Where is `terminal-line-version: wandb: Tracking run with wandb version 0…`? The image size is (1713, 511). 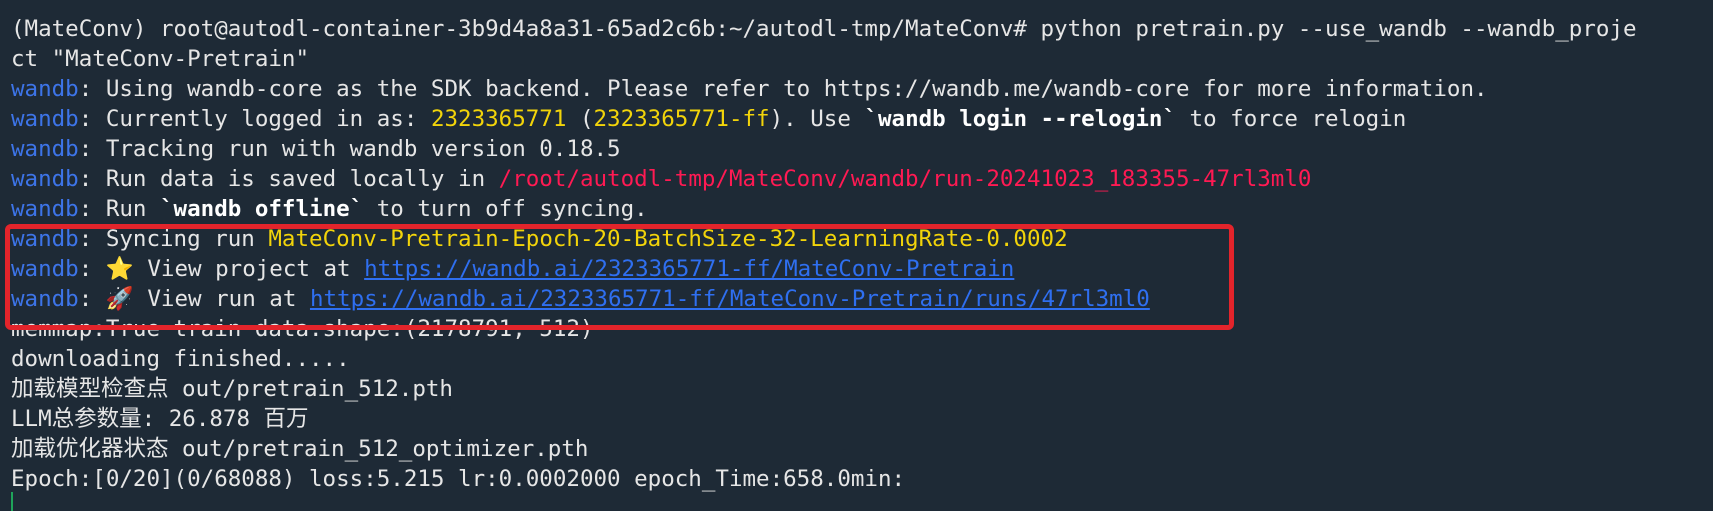 terminal-line-version: wandb: Tracking run with wandb version 0… is located at coordinates (862, 149).